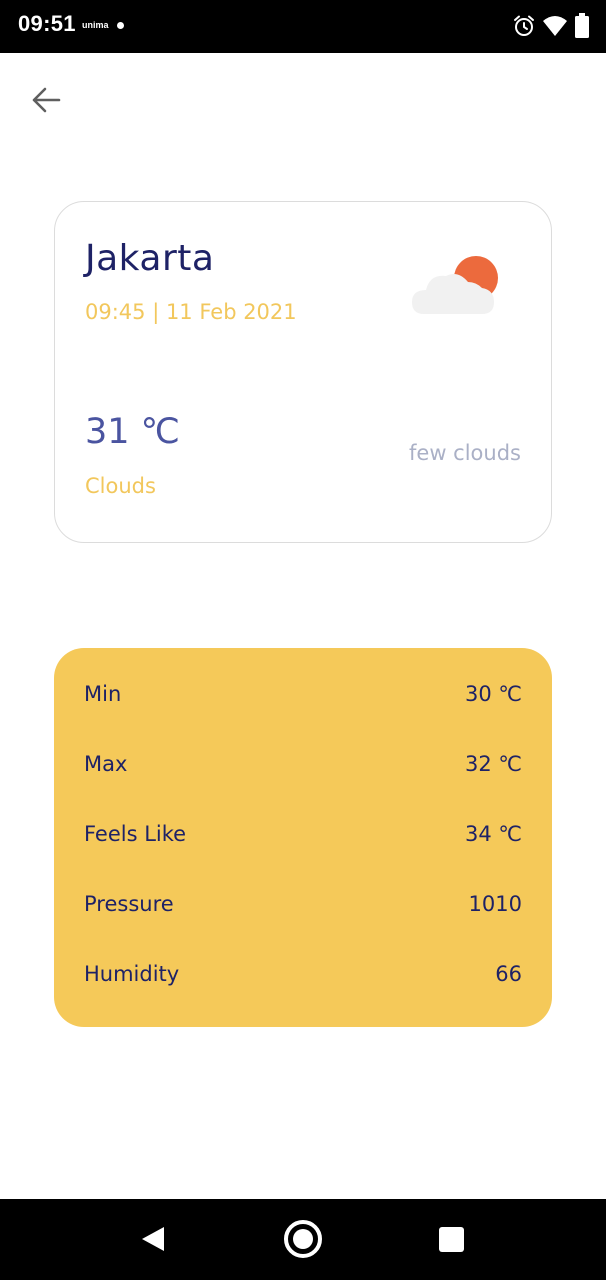 The height and width of the screenshot is (1280, 606). I want to click on weather-description: few clouds, so click(465, 453).